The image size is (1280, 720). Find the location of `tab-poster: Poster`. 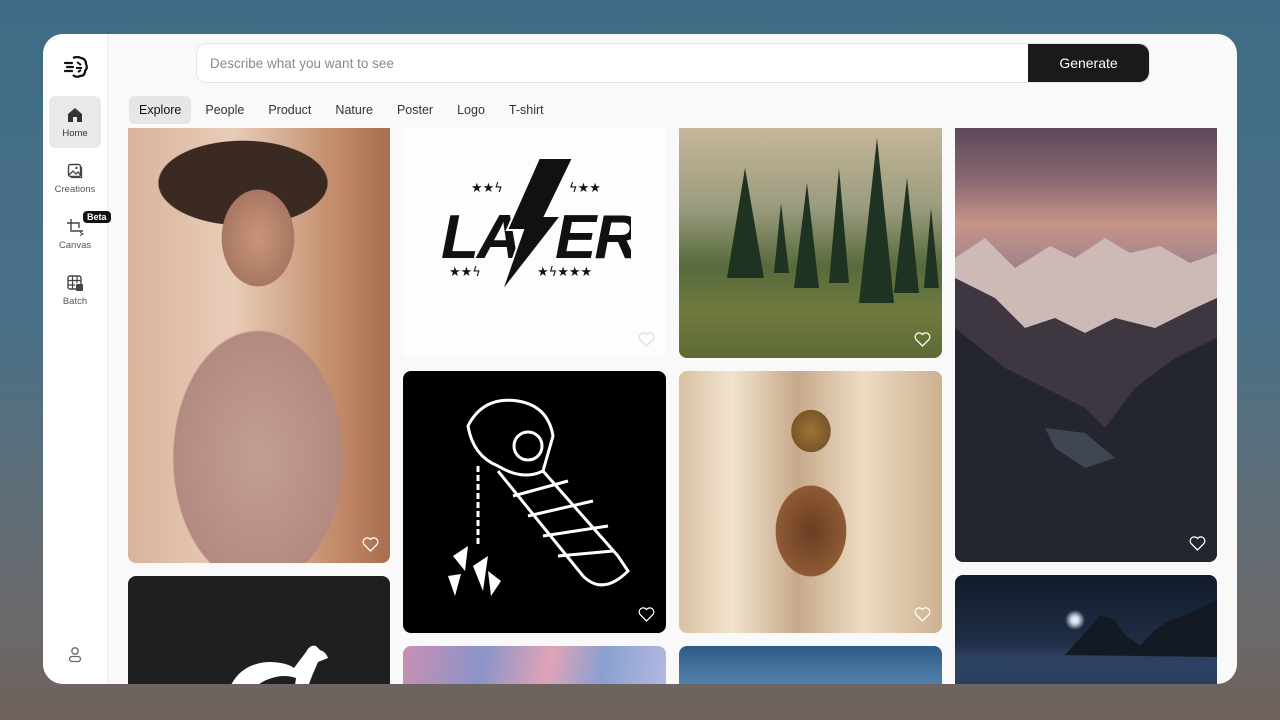

tab-poster: Poster is located at coordinates (415, 110).